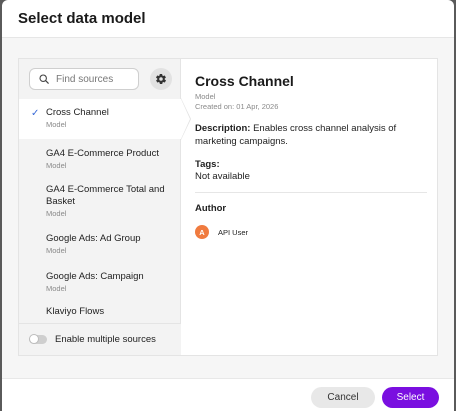 This screenshot has width=456, height=411. What do you see at coordinates (35, 113) in the screenshot?
I see `check-icon: ✓` at bounding box center [35, 113].